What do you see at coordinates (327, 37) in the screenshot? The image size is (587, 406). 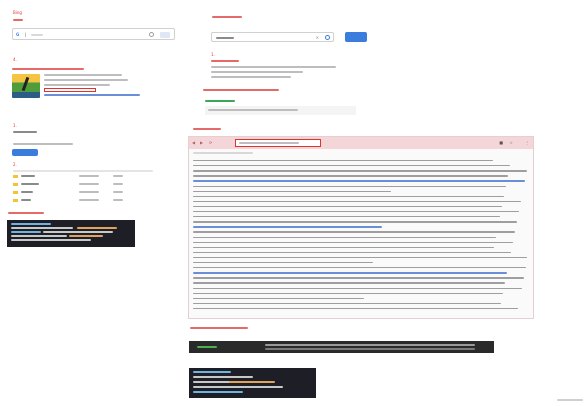 I see `search-icon` at bounding box center [327, 37].